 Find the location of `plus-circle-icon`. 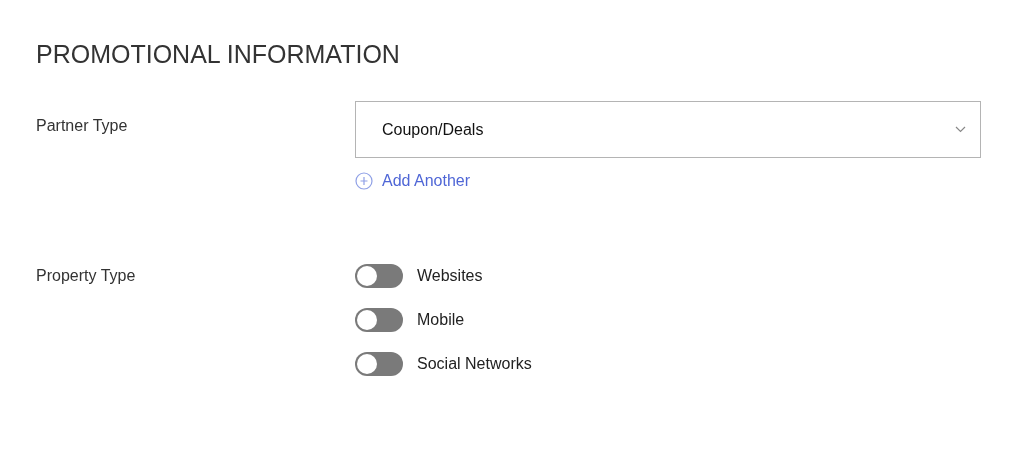

plus-circle-icon is located at coordinates (364, 181).